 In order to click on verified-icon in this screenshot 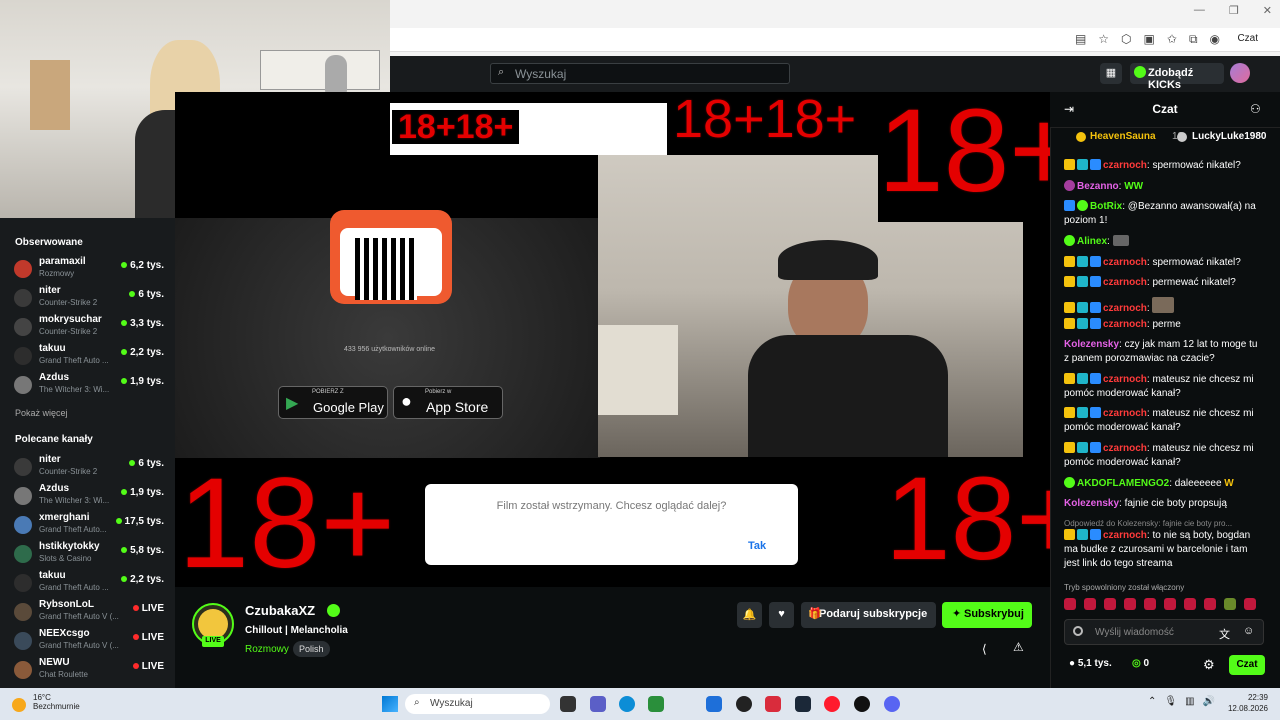, I will do `click(333, 610)`.